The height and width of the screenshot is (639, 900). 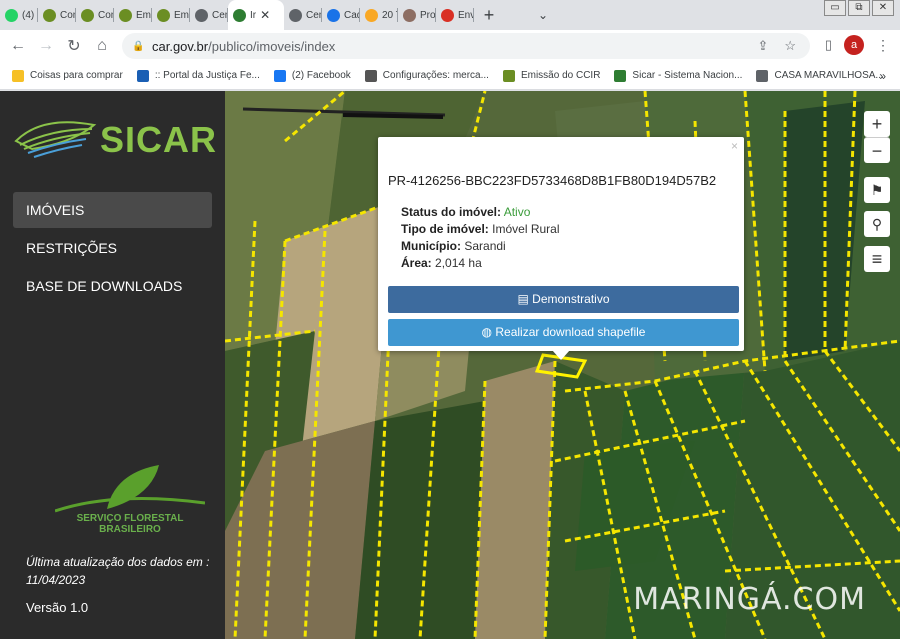 What do you see at coordinates (877, 150) in the screenshot?
I see `zoom-out-button: −` at bounding box center [877, 150].